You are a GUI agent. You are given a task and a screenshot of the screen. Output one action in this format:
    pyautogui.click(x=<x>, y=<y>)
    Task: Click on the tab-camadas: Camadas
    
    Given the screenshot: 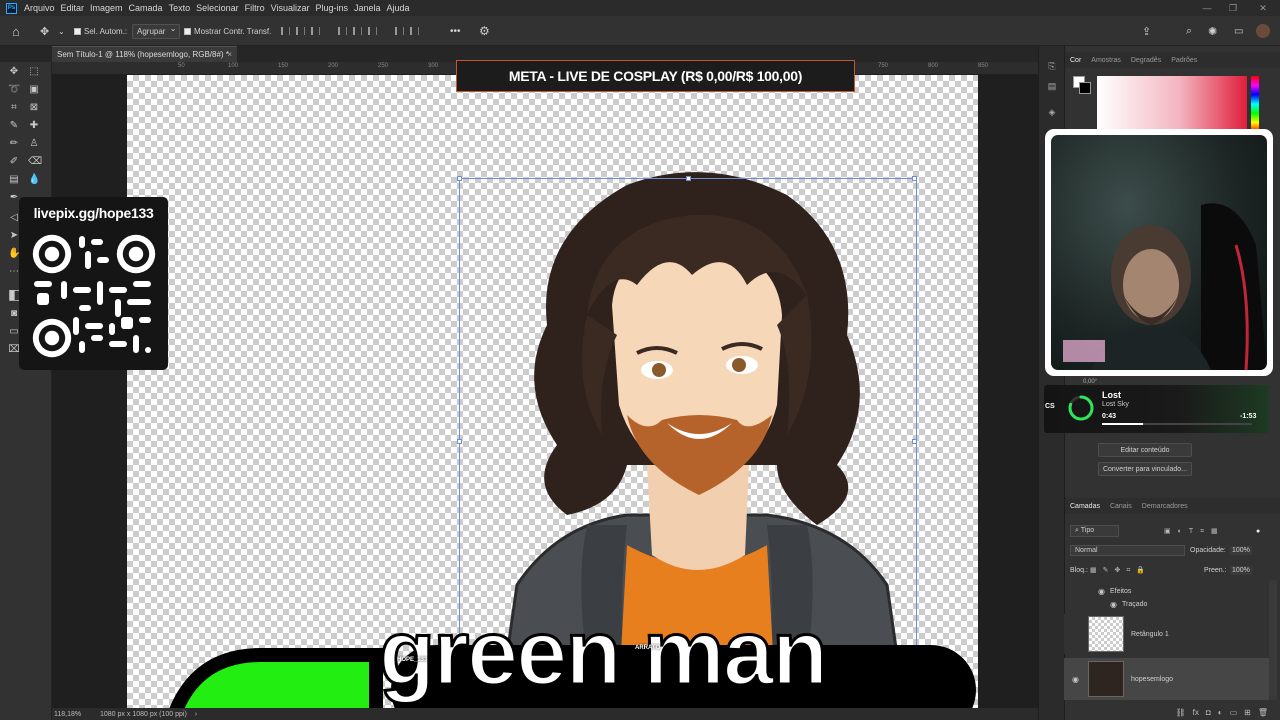 What is the action you would take?
    pyautogui.click(x=1085, y=506)
    